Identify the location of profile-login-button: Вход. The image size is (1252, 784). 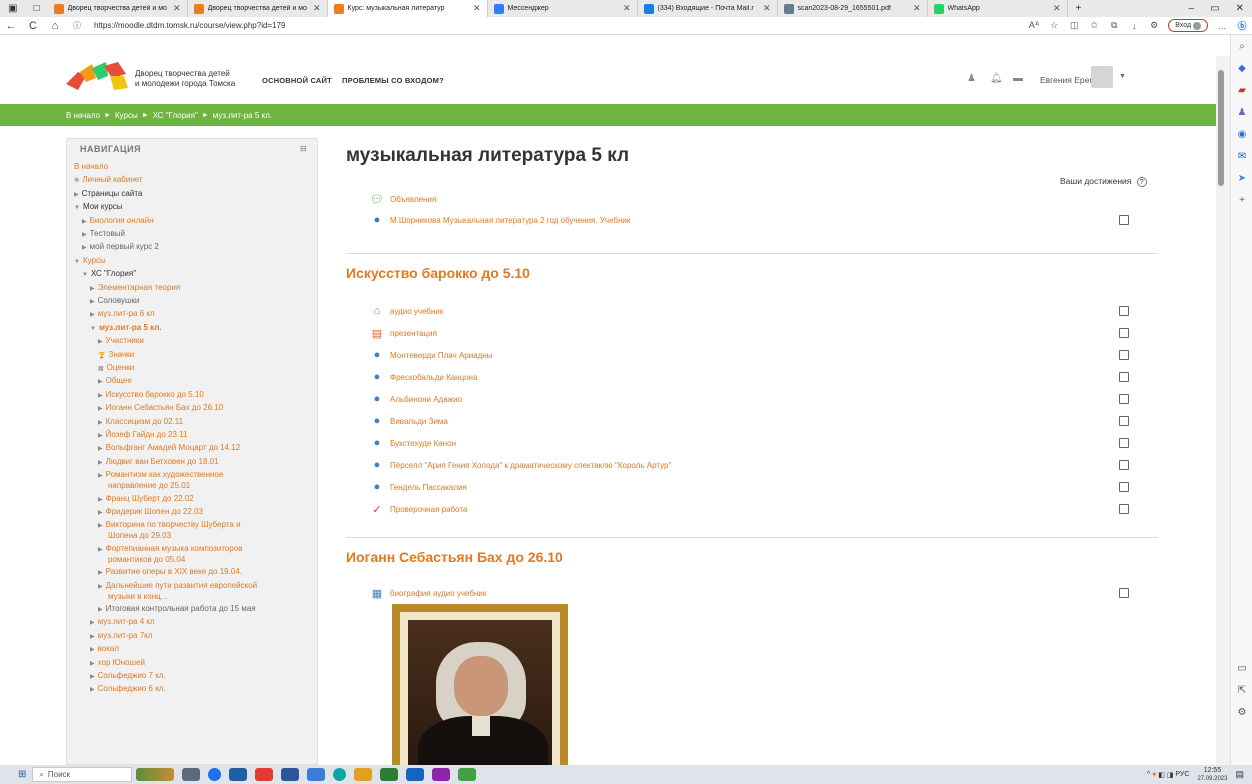
(1188, 25).